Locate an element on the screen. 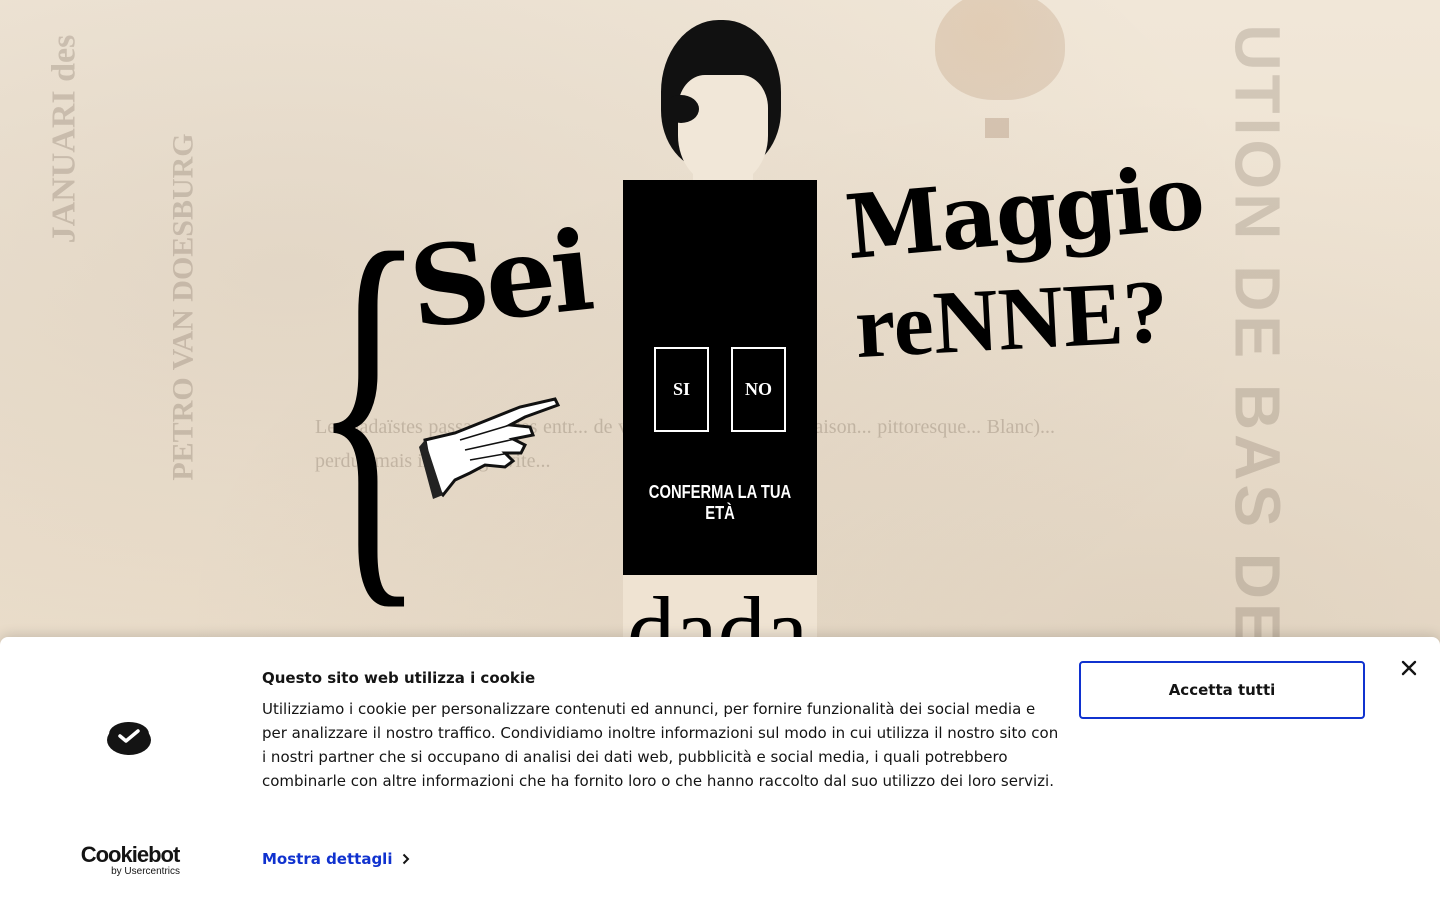  close-icon is located at coordinates (1409, 668).